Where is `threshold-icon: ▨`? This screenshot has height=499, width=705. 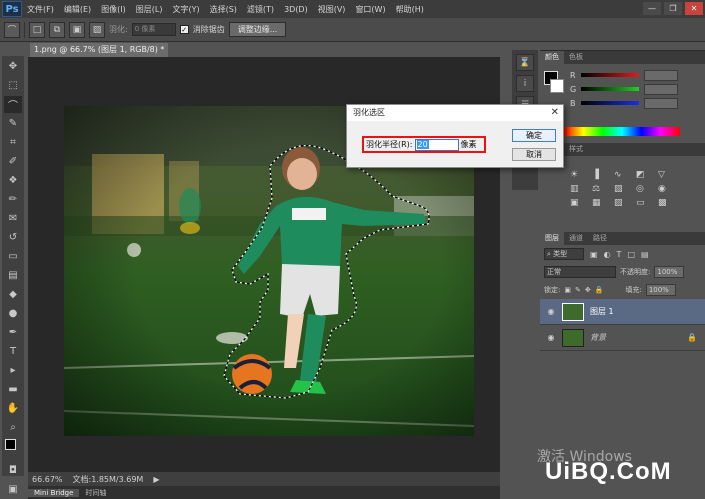
threshold-icon: ▨ is located at coordinates (623, 203).